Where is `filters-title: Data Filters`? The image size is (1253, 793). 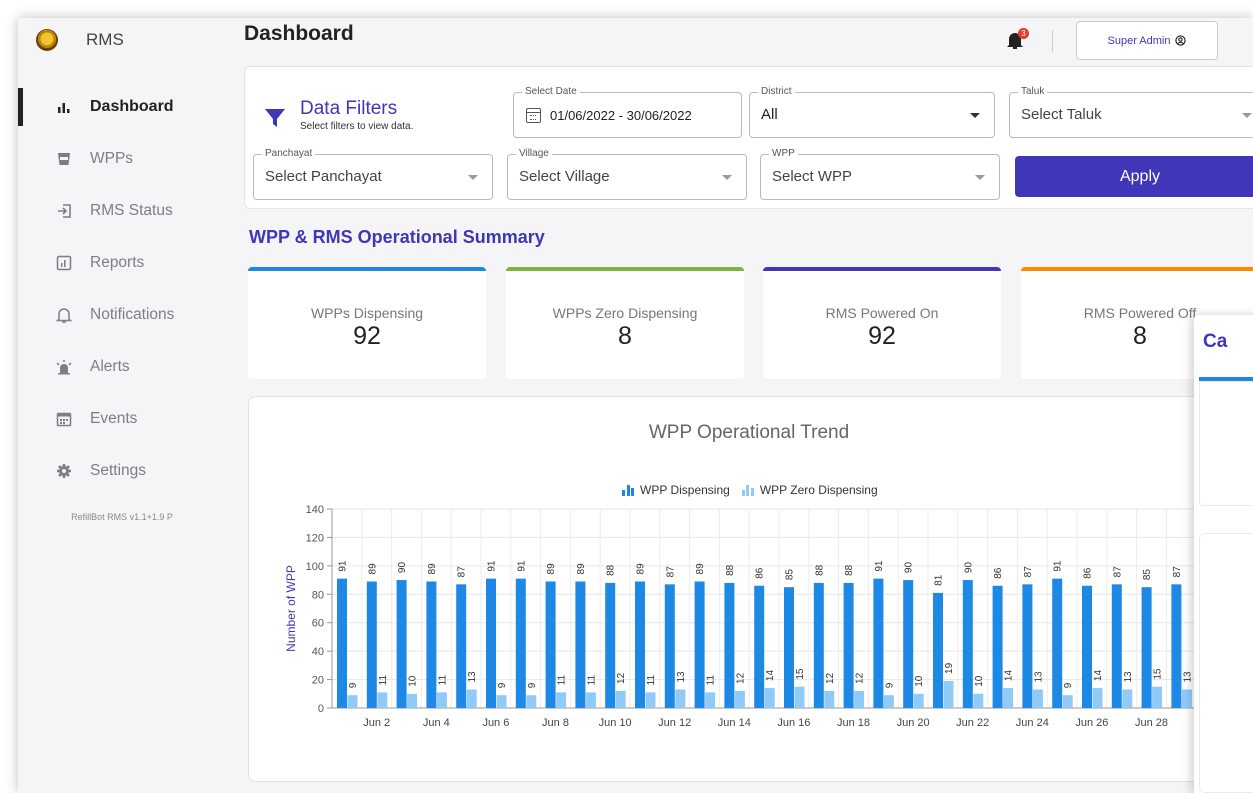 filters-title: Data Filters is located at coordinates (349, 108).